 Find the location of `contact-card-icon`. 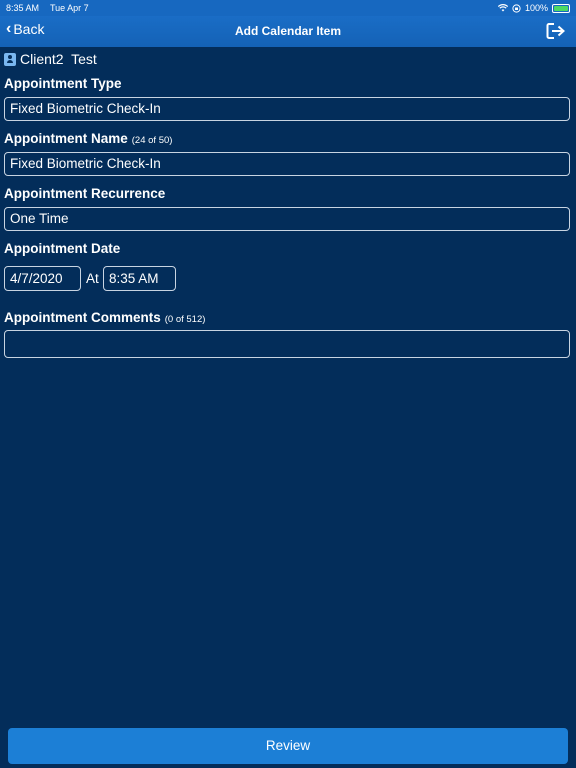

contact-card-icon is located at coordinates (10, 59).